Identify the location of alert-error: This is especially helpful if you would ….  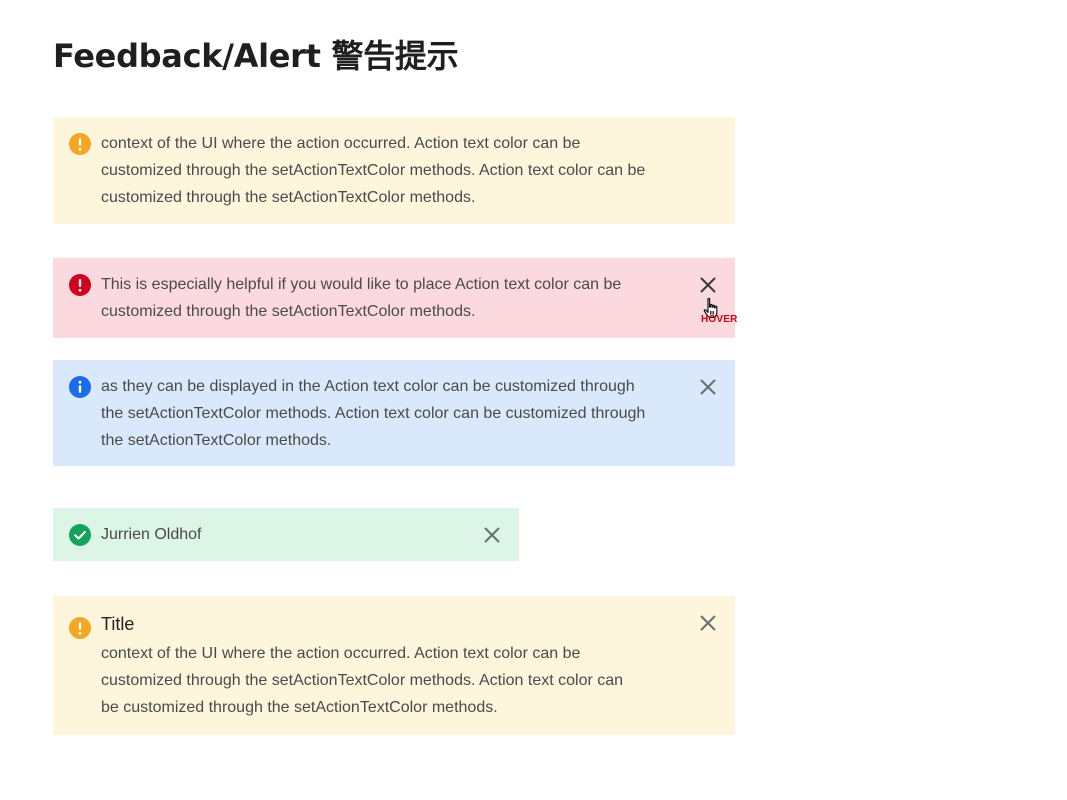
(394, 298).